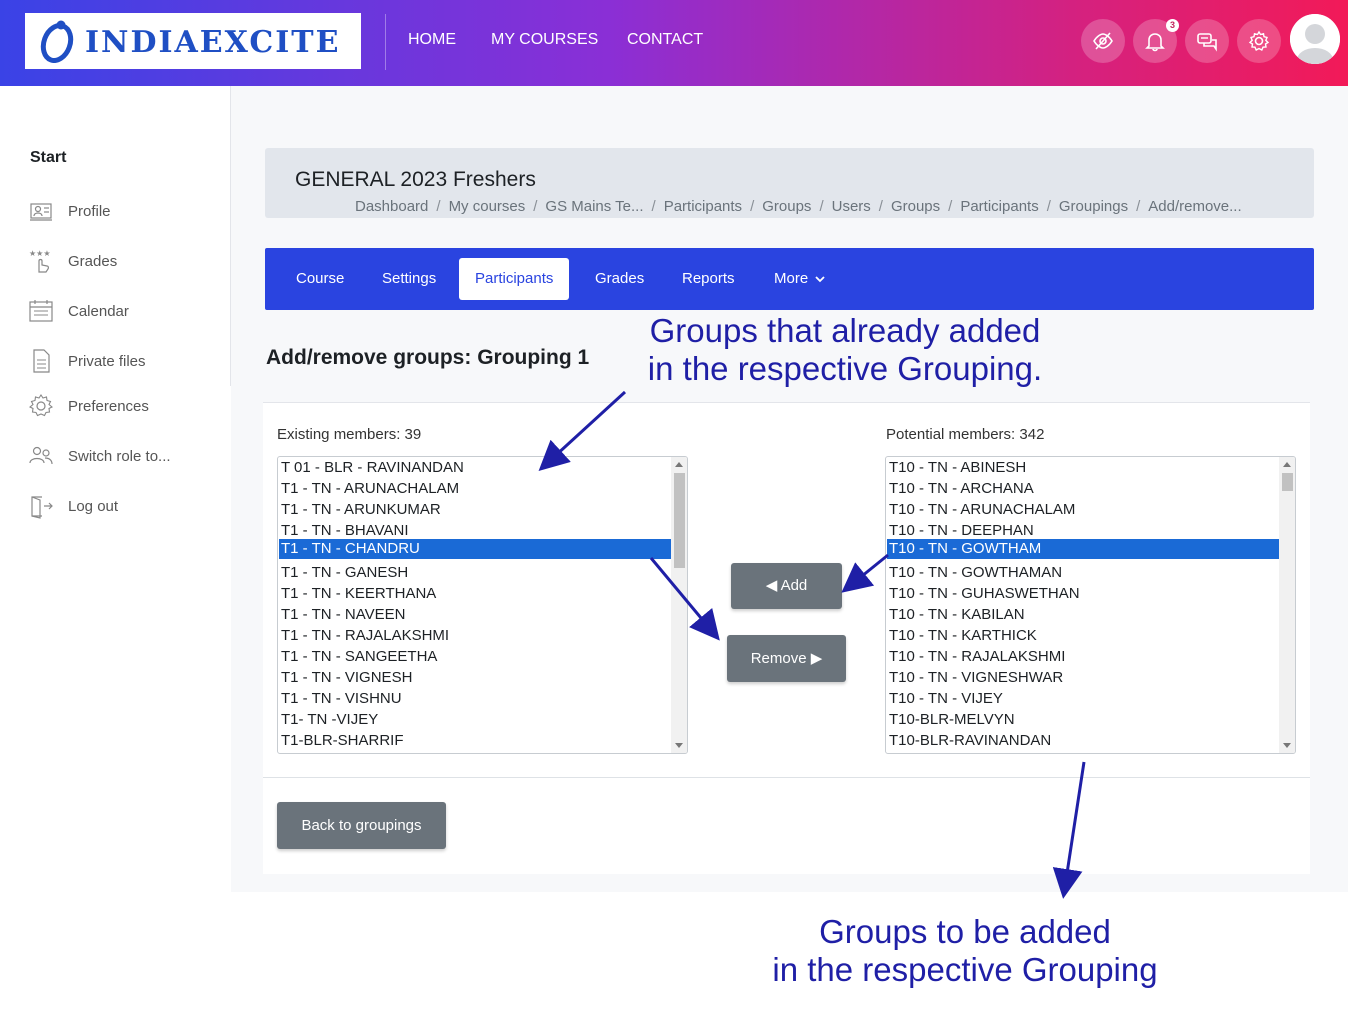  I want to click on profile-icon, so click(41, 212).